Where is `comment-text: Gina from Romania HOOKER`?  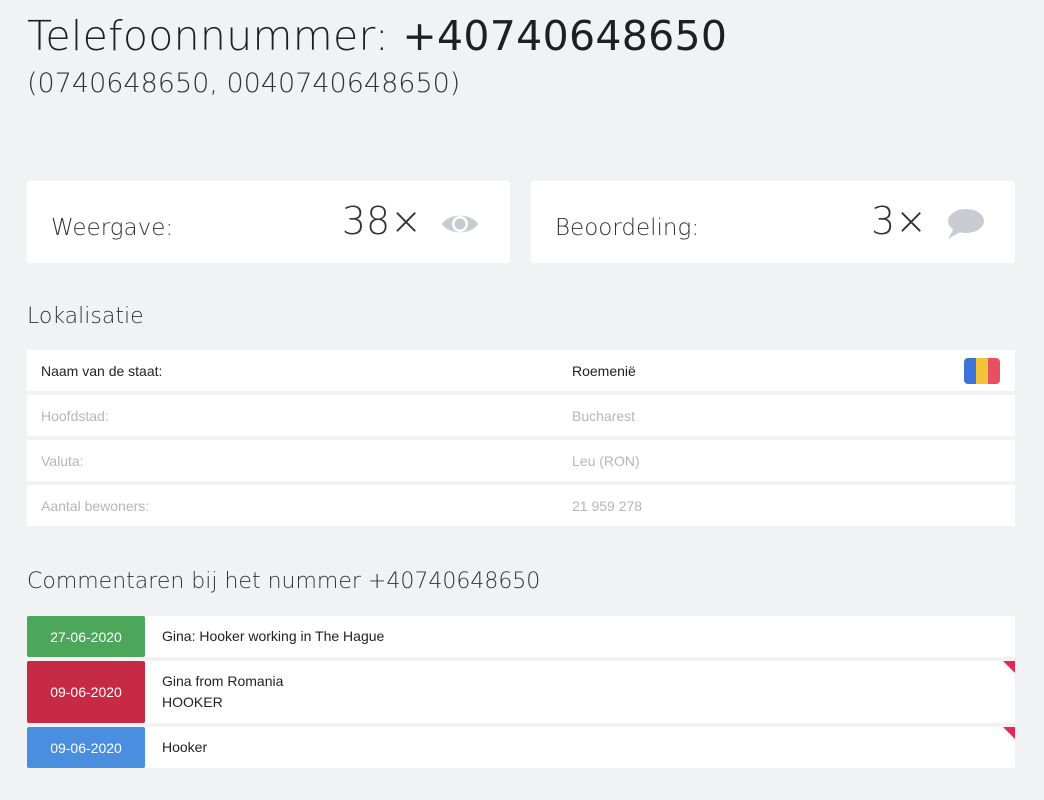
comment-text: Gina from Romania HOOKER is located at coordinates (222, 692).